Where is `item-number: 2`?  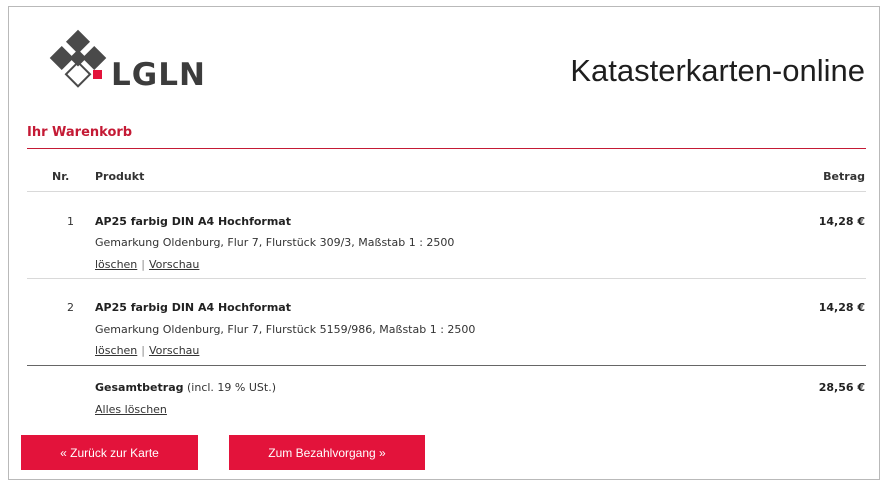 item-number: 2 is located at coordinates (70, 307).